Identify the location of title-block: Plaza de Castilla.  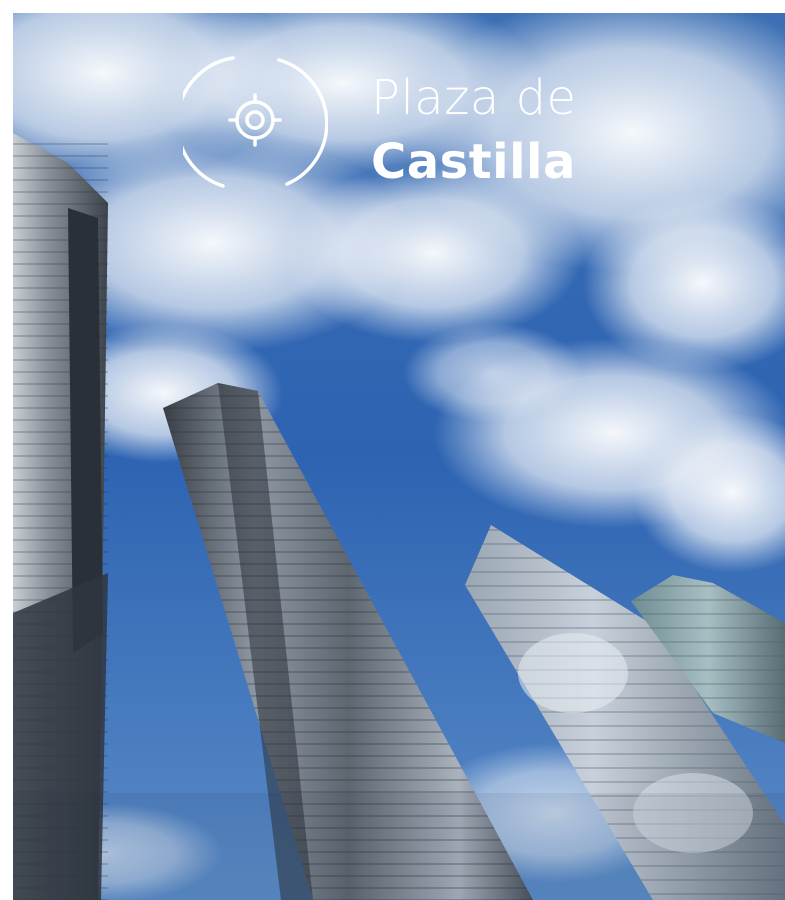
(403, 125).